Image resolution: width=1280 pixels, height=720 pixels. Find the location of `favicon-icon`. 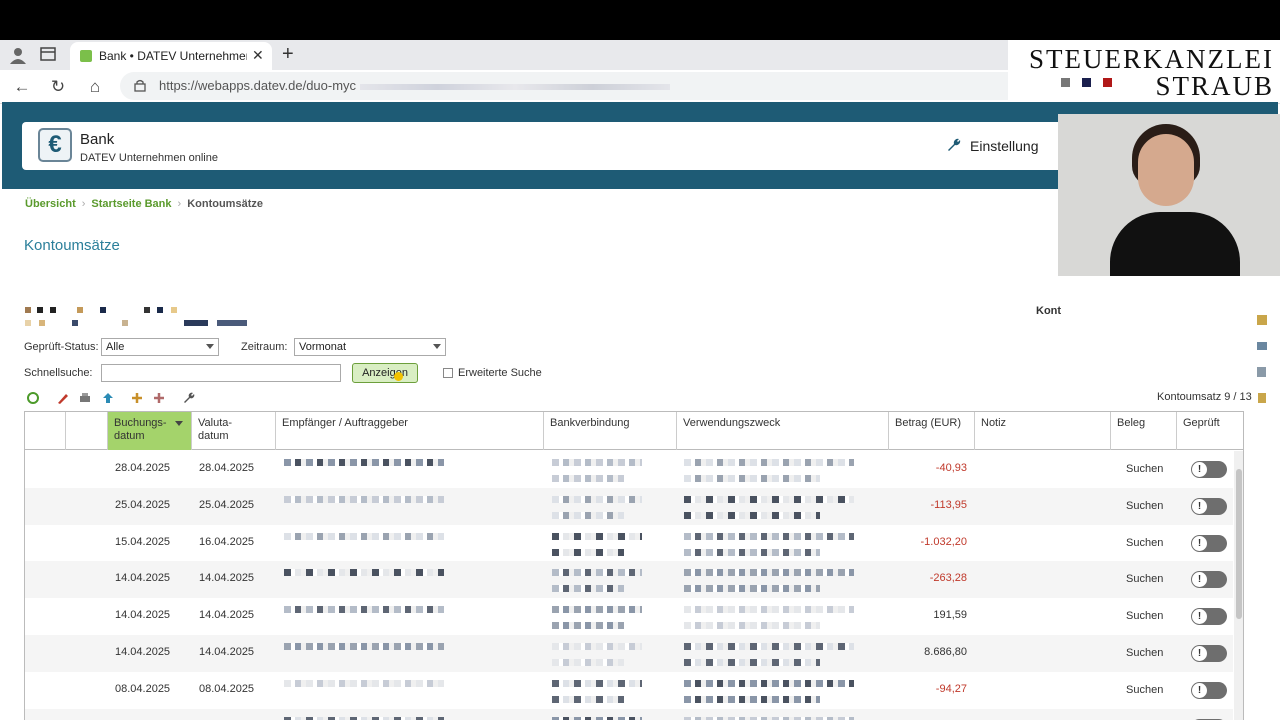

favicon-icon is located at coordinates (86, 56).